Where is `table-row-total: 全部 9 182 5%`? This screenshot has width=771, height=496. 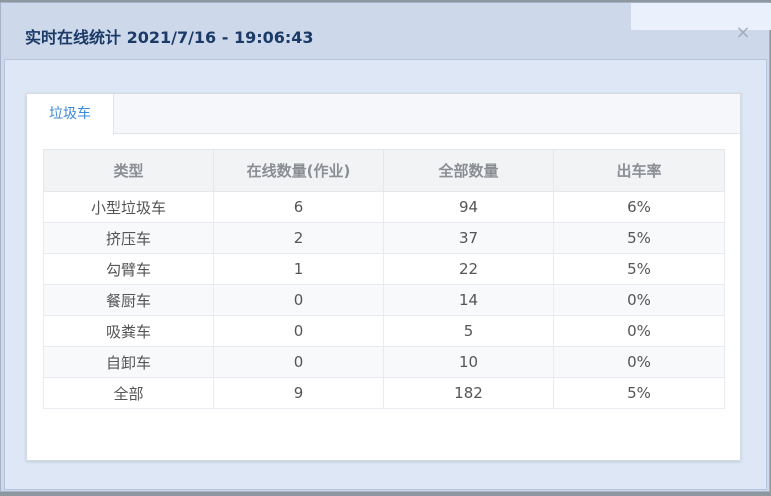 table-row-total: 全部 9 182 5% is located at coordinates (384, 393).